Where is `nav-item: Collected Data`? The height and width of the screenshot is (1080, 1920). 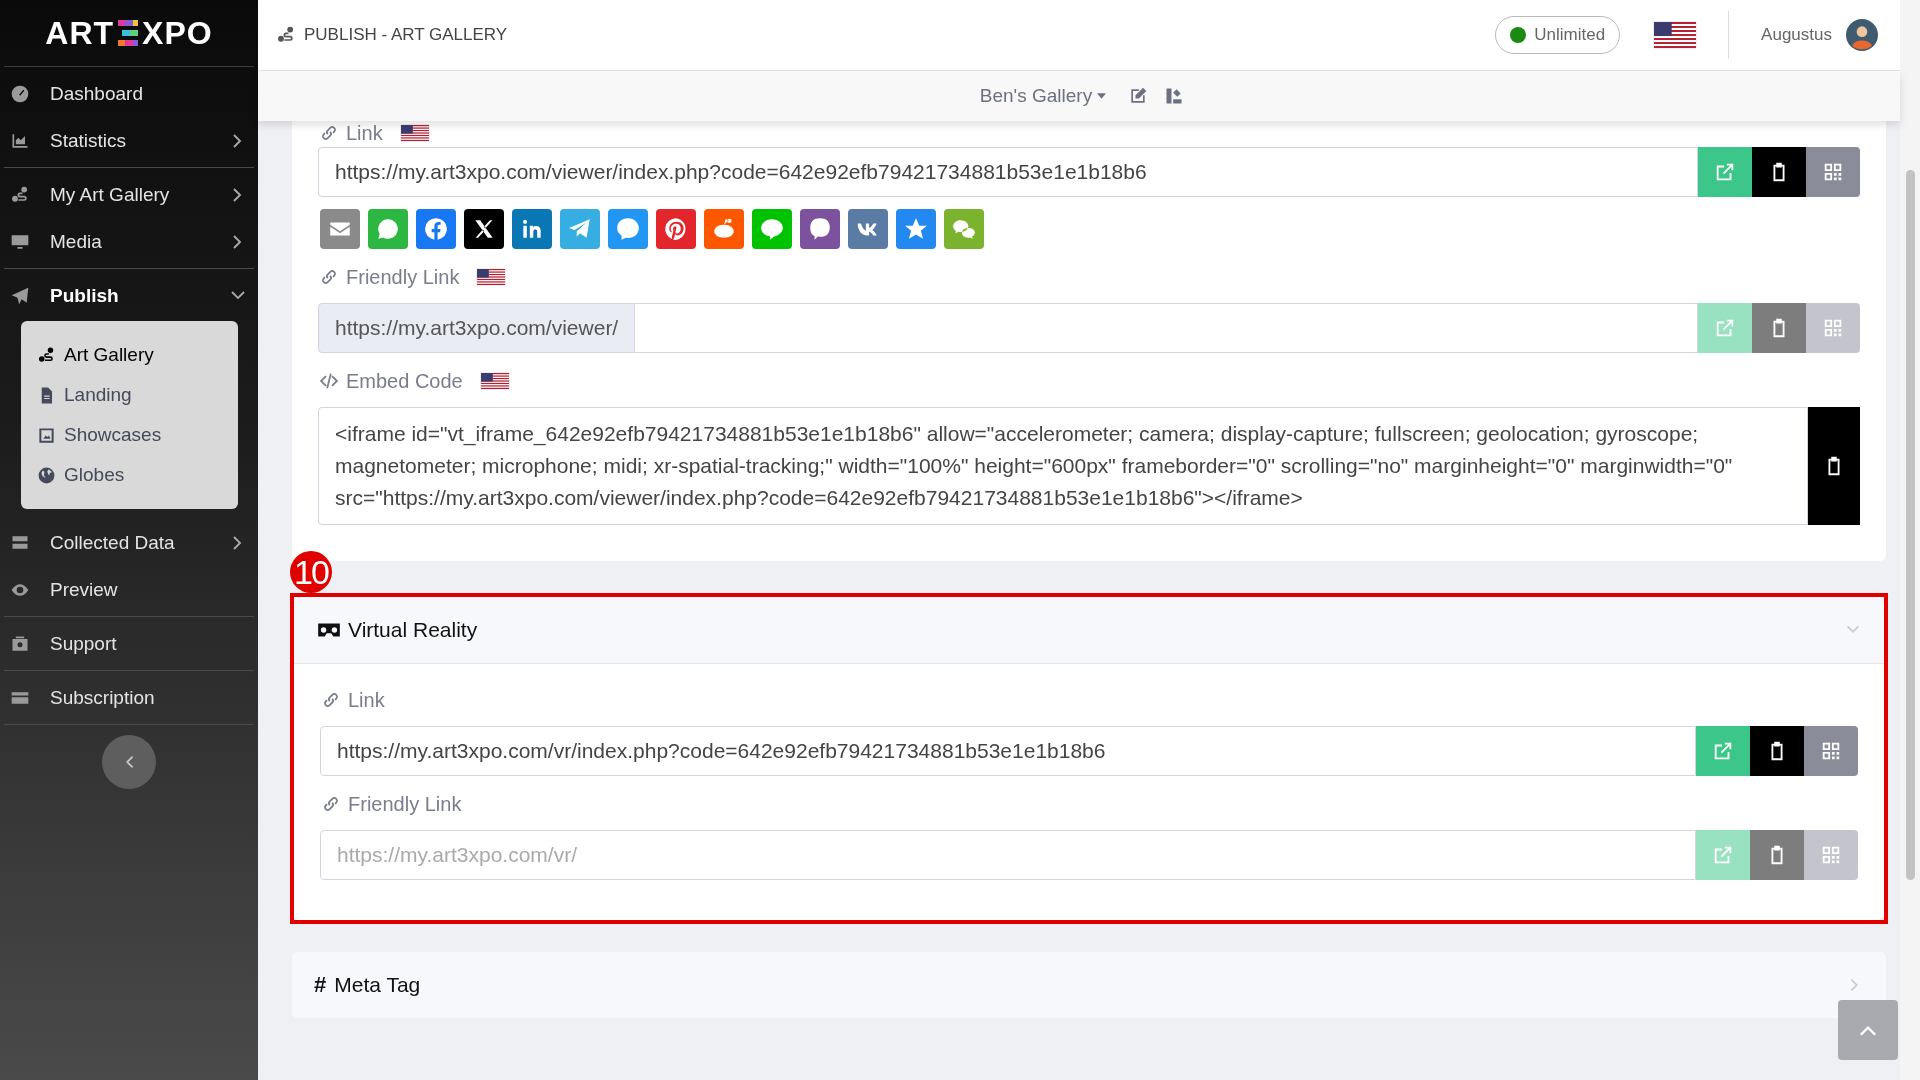
nav-item: Collected Data is located at coordinates (129, 542).